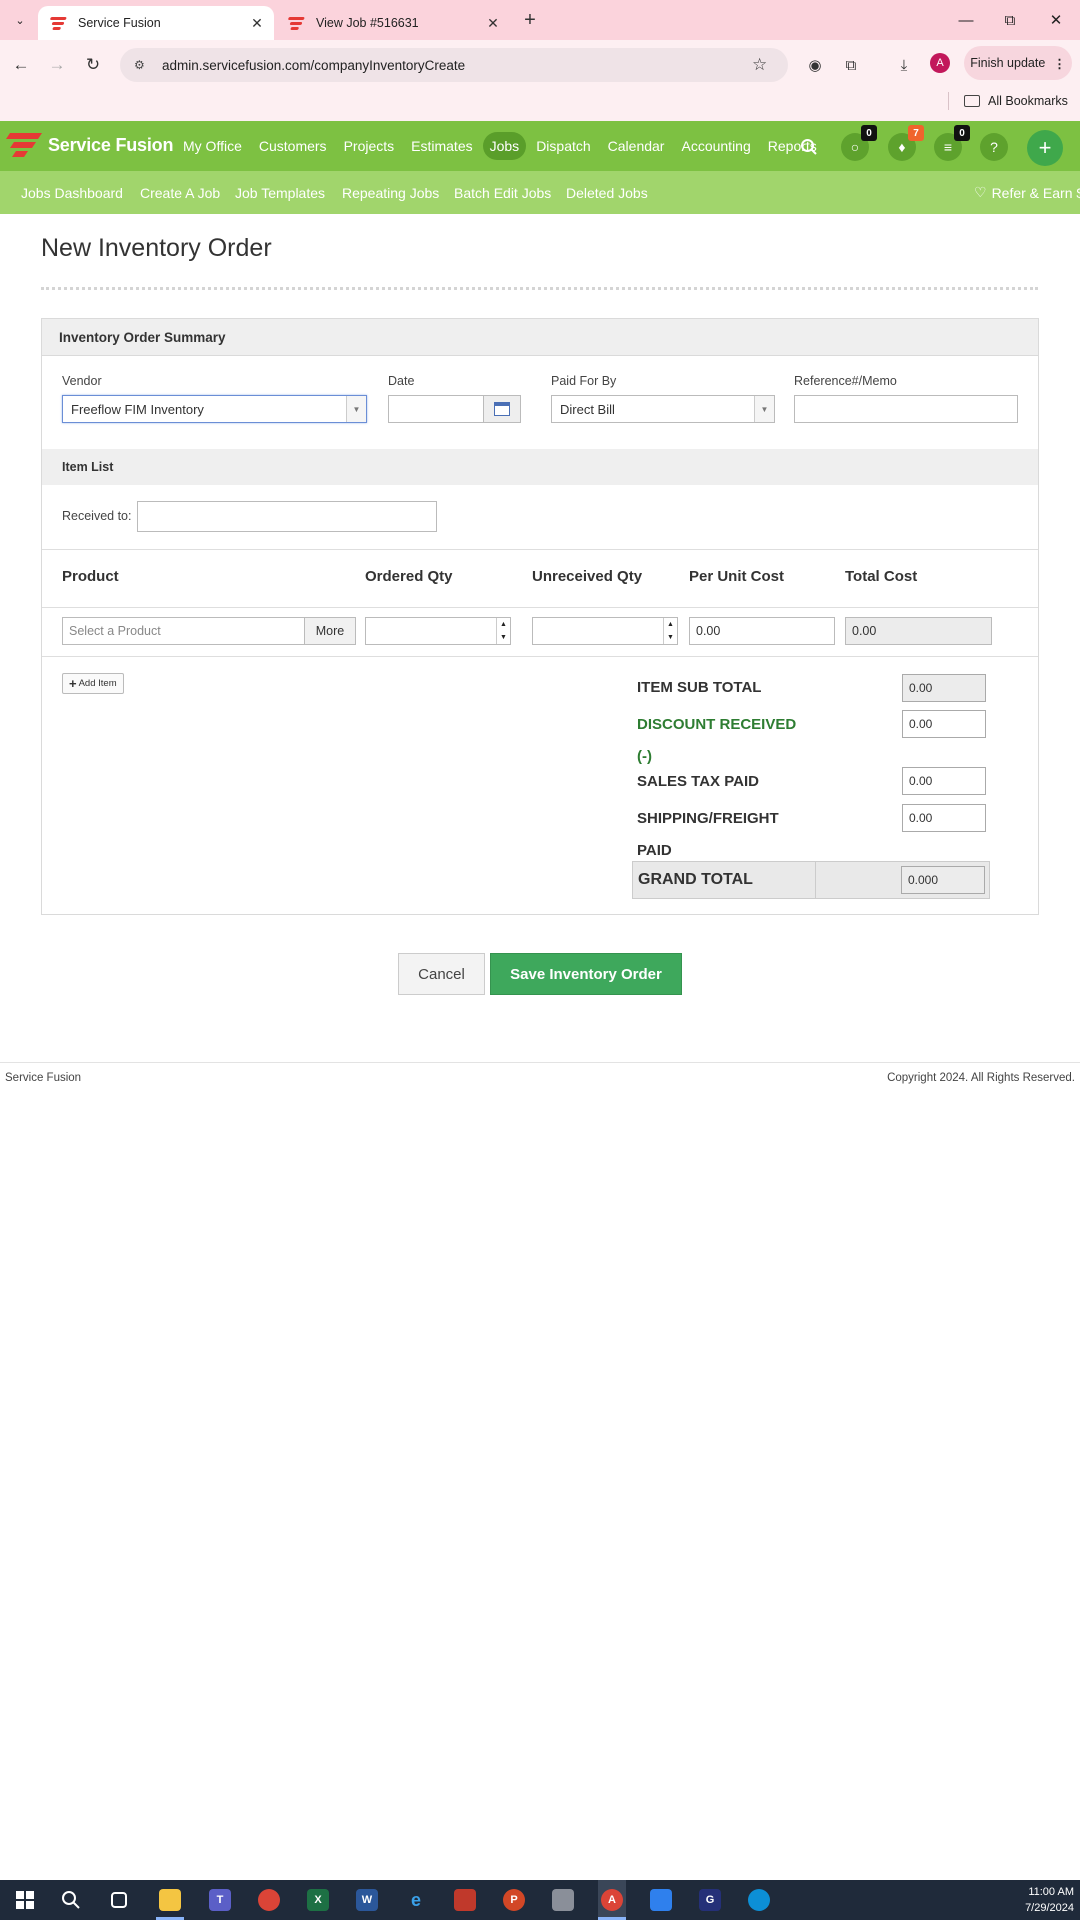 The width and height of the screenshot is (1080, 1920). Describe the element at coordinates (539, 288) in the screenshot. I see `title-divider` at that location.